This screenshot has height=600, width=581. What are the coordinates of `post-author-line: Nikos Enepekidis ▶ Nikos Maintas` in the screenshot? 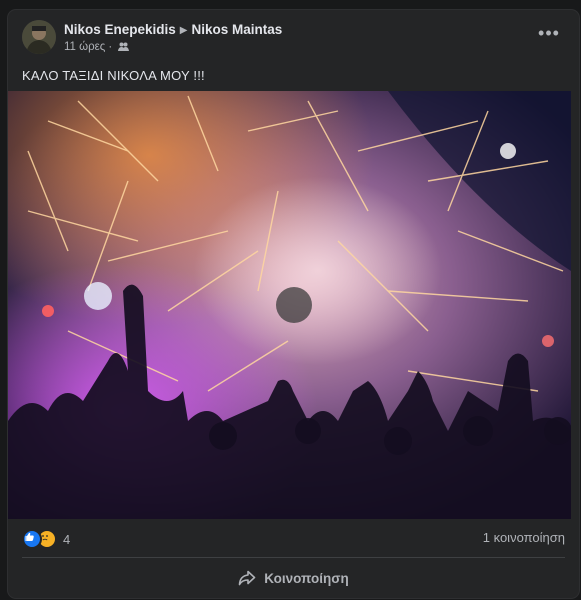 It's located at (173, 29).